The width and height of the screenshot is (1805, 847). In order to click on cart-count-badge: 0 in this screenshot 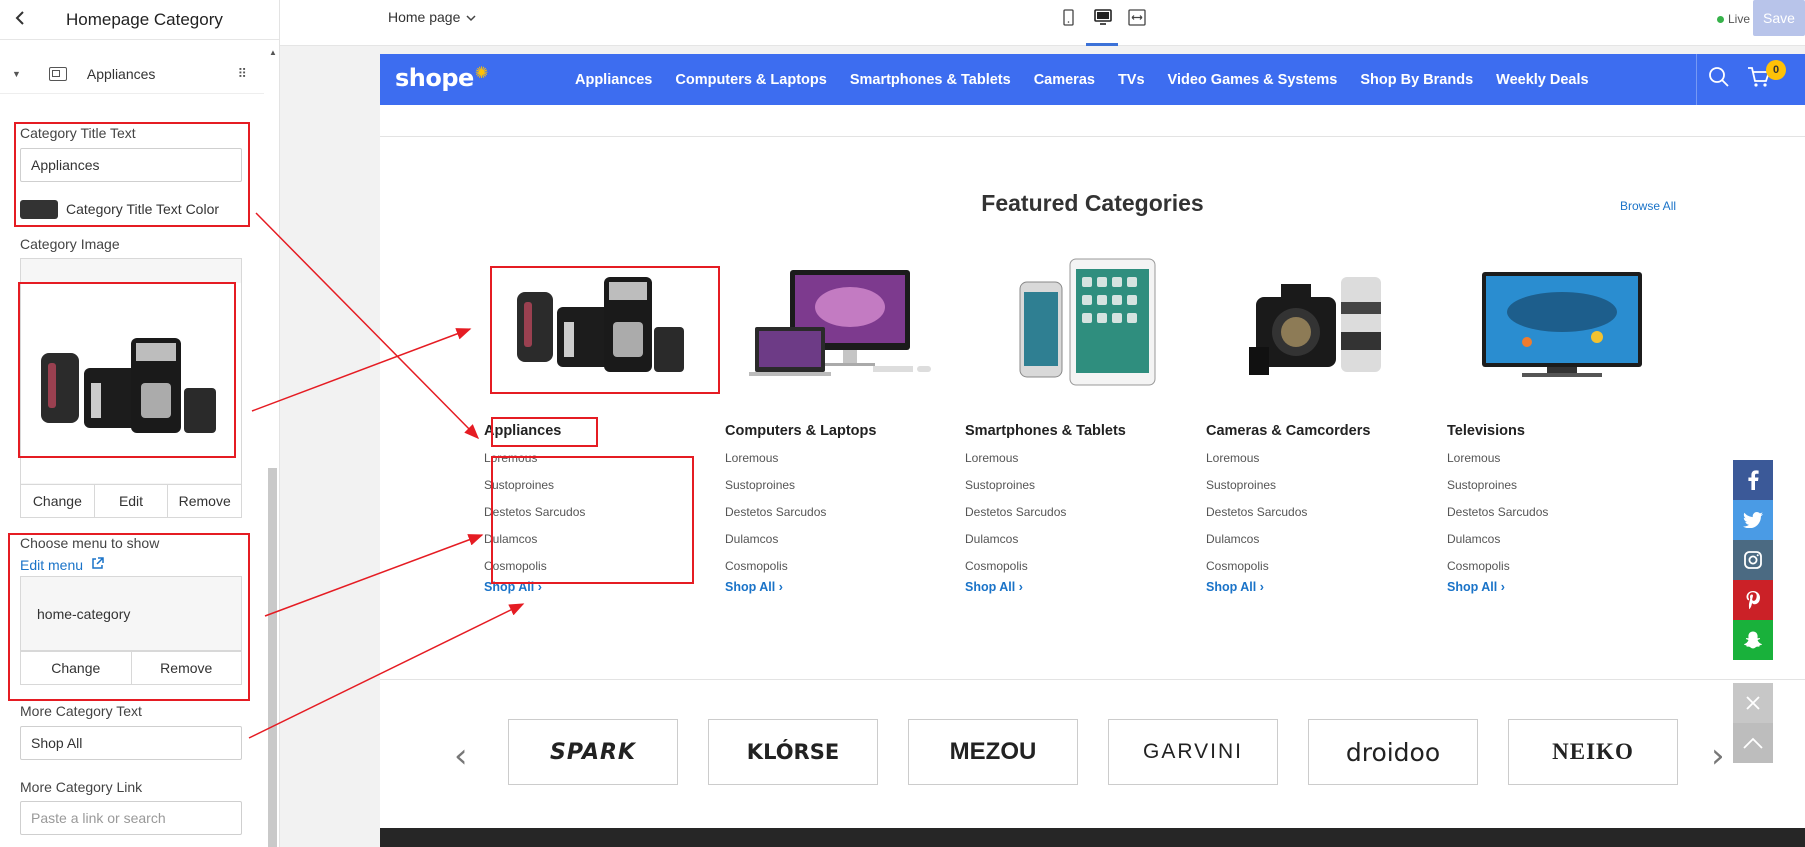, I will do `click(1776, 70)`.